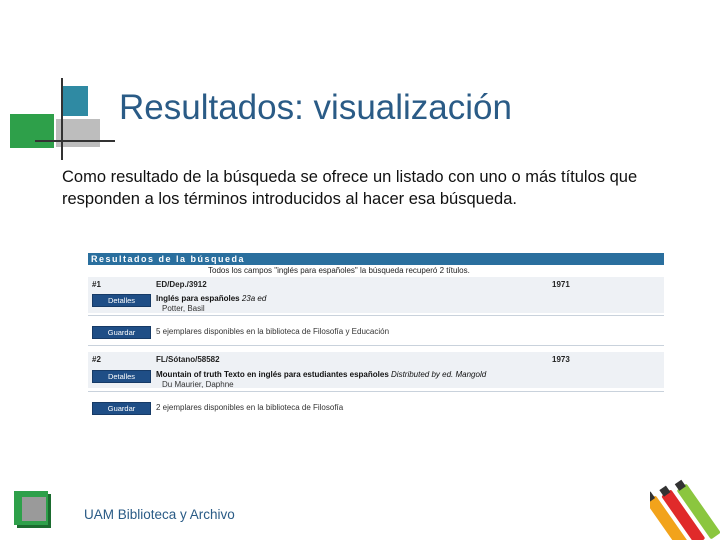  I want to click on slide-title: Resultados: visualización, so click(315, 107).